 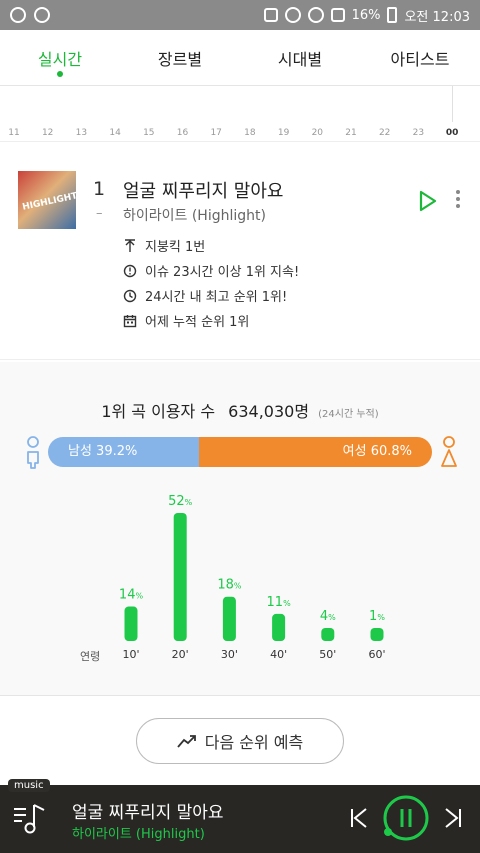 What do you see at coordinates (229, 654) in the screenshot?
I see `age-category-label: 30'` at bounding box center [229, 654].